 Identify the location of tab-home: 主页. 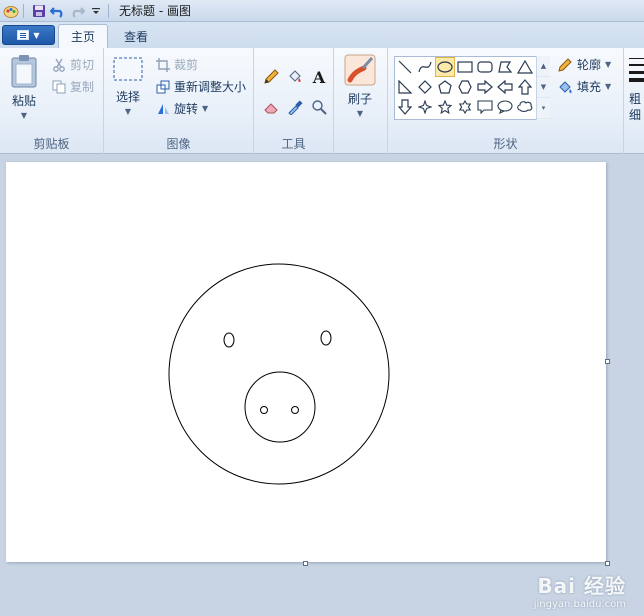
(83, 36).